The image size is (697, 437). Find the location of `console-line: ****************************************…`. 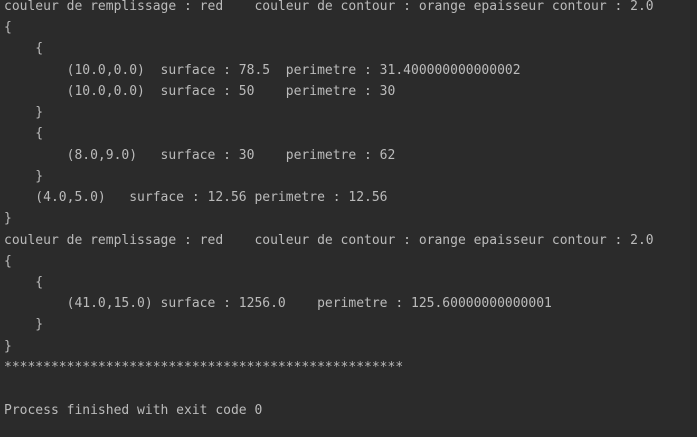

console-line: ****************************************… is located at coordinates (204, 367).